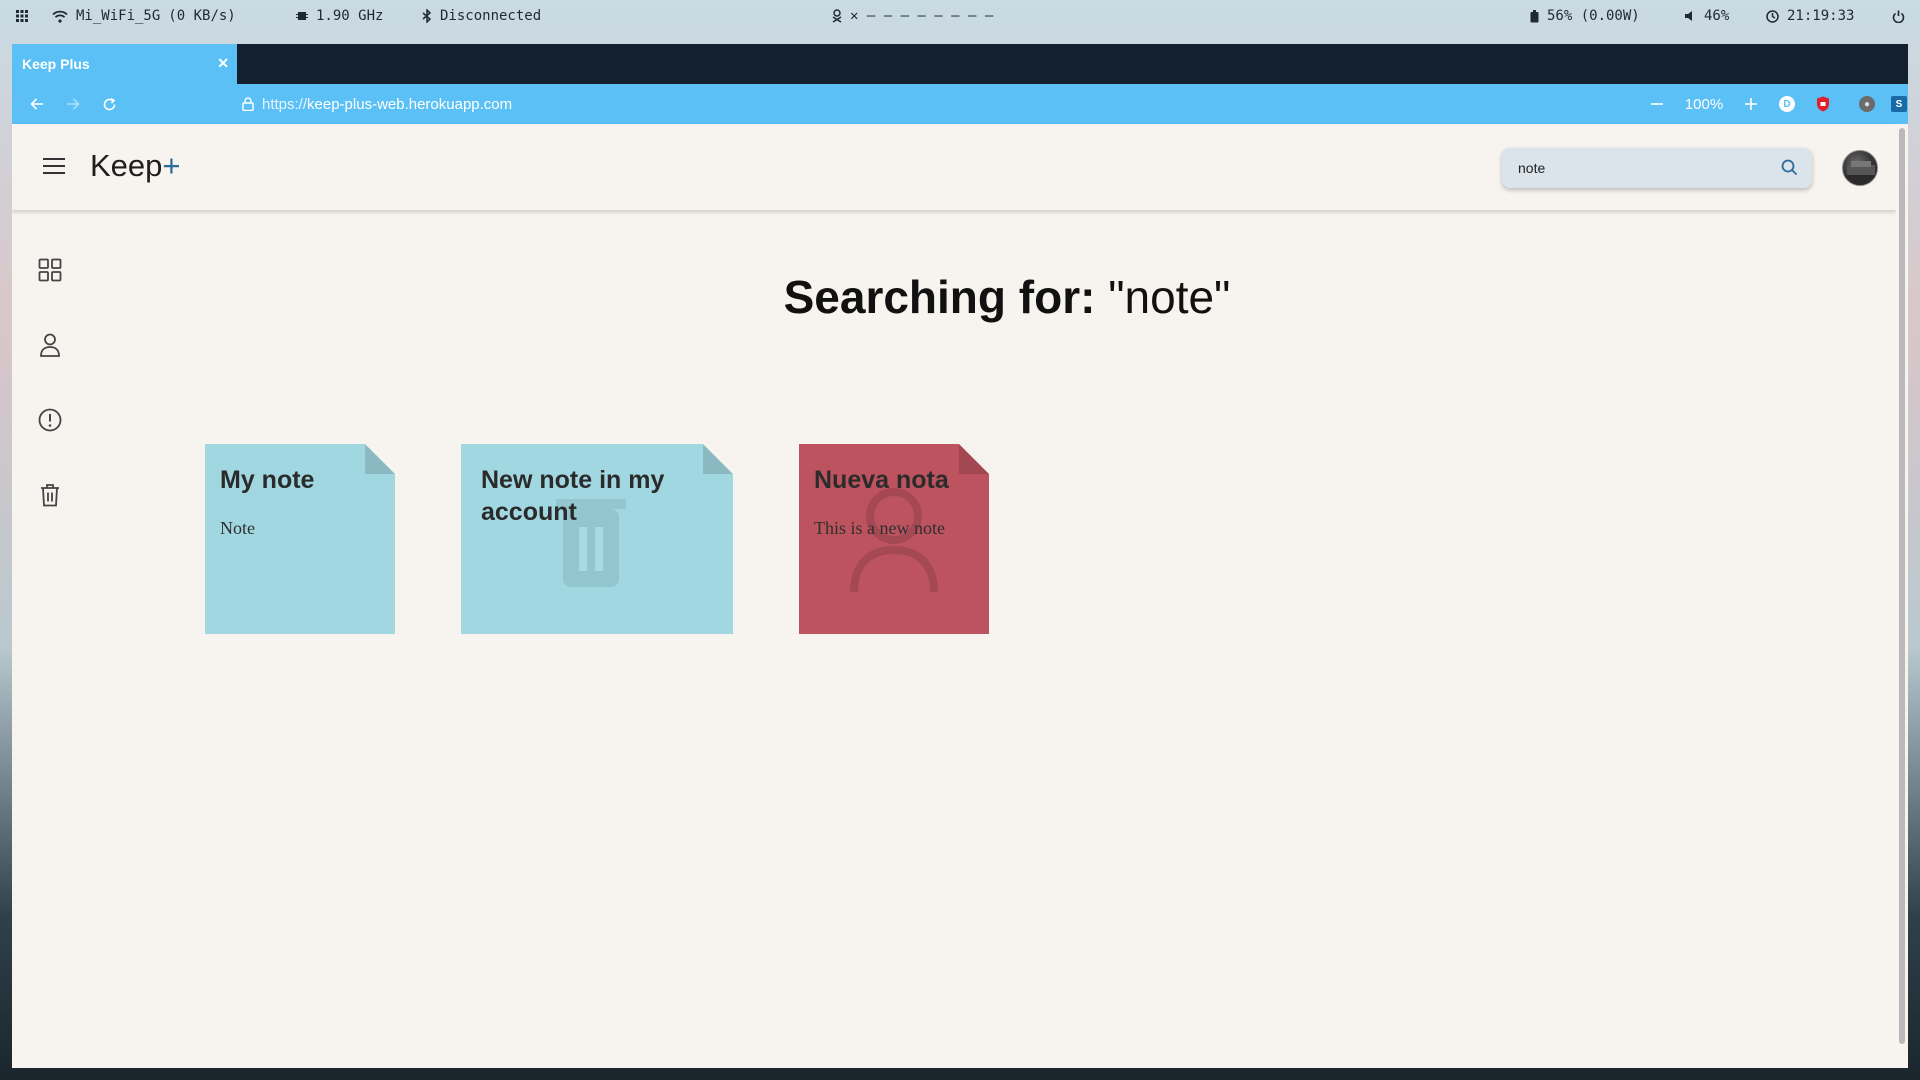 Image resolution: width=1920 pixels, height=1080 pixels. I want to click on page-scrollbar, so click(1902, 596).